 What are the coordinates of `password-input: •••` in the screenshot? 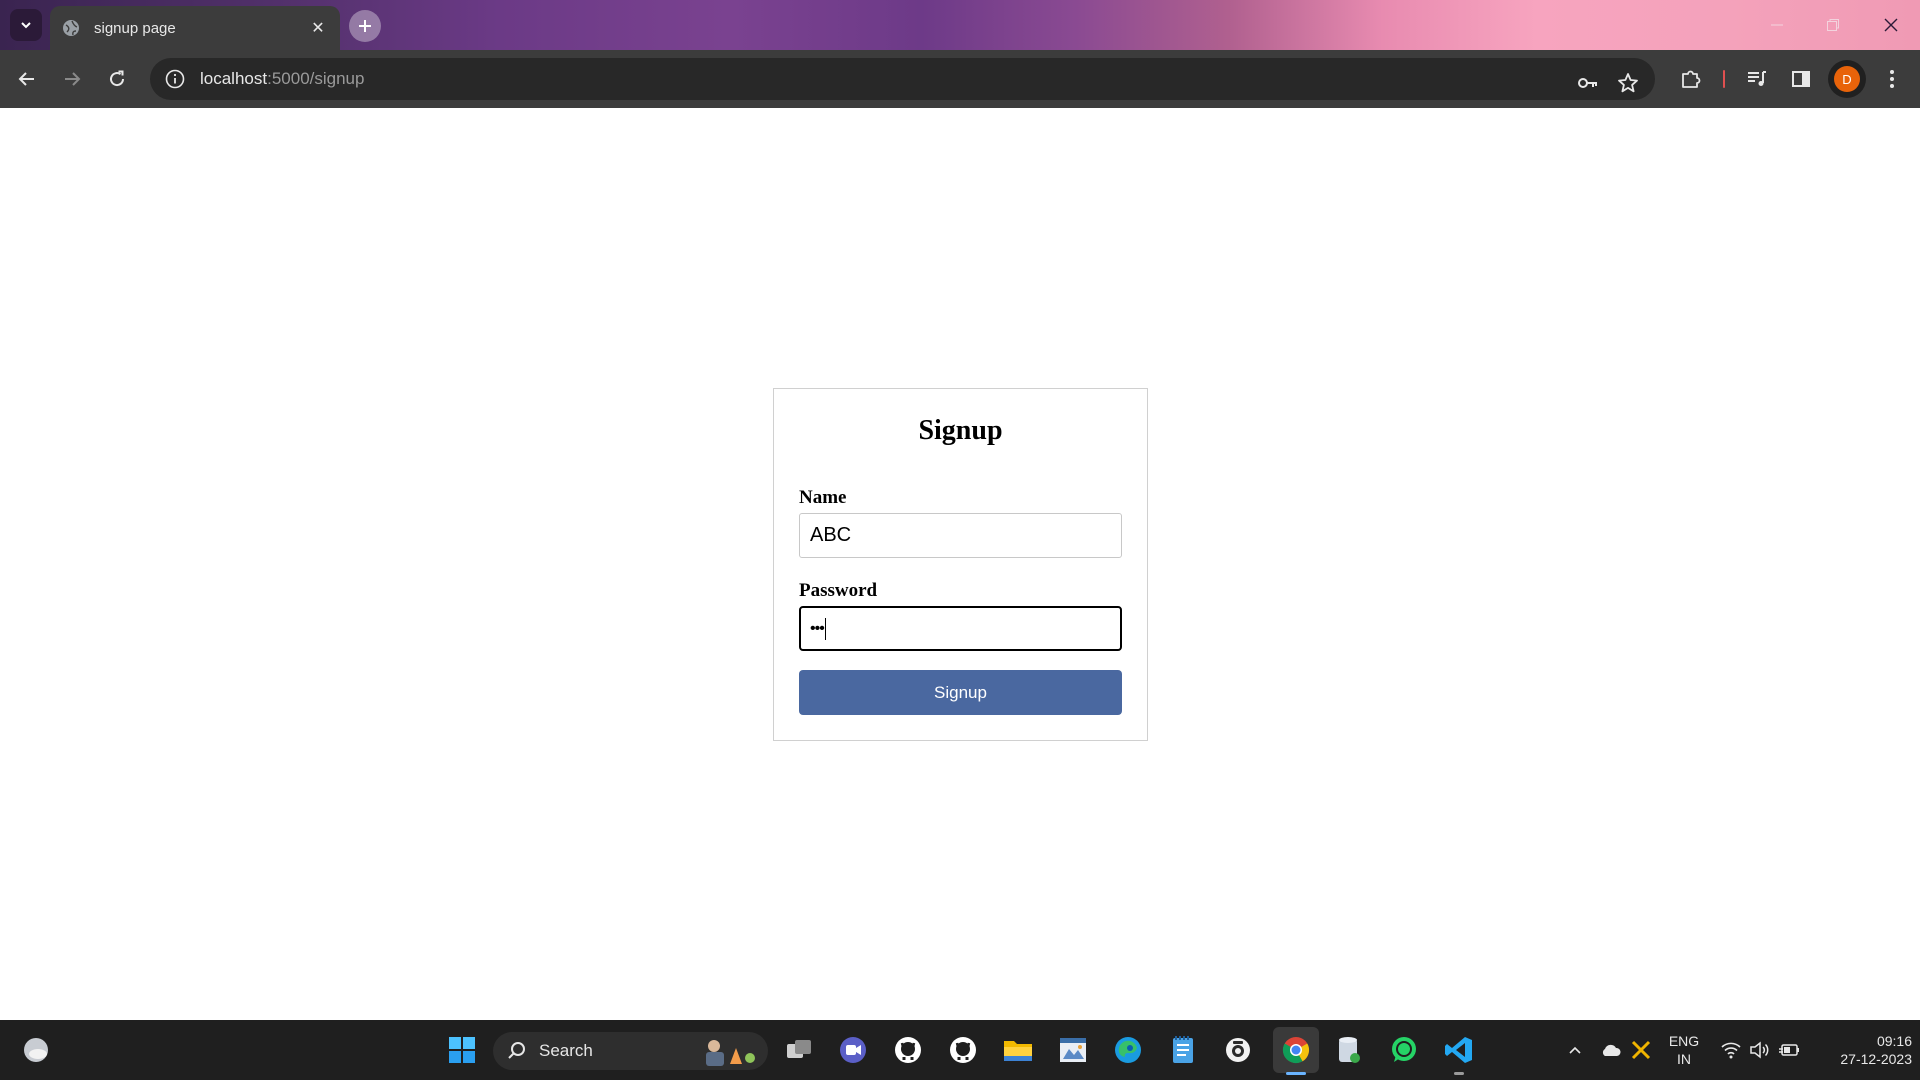 It's located at (960, 628).